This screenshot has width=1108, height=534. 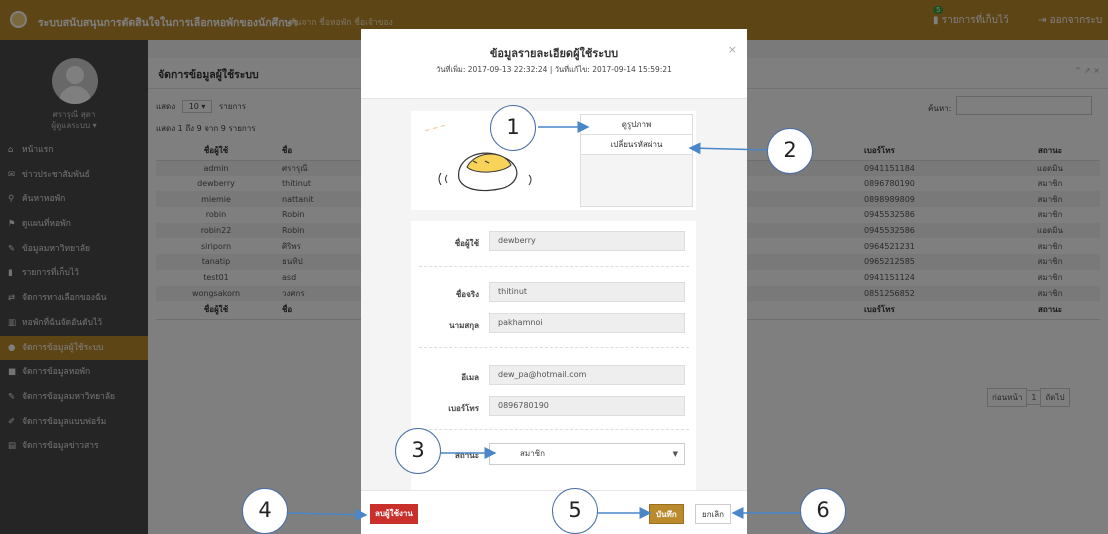 I want to click on save-button: บันทึก, so click(x=666, y=514).